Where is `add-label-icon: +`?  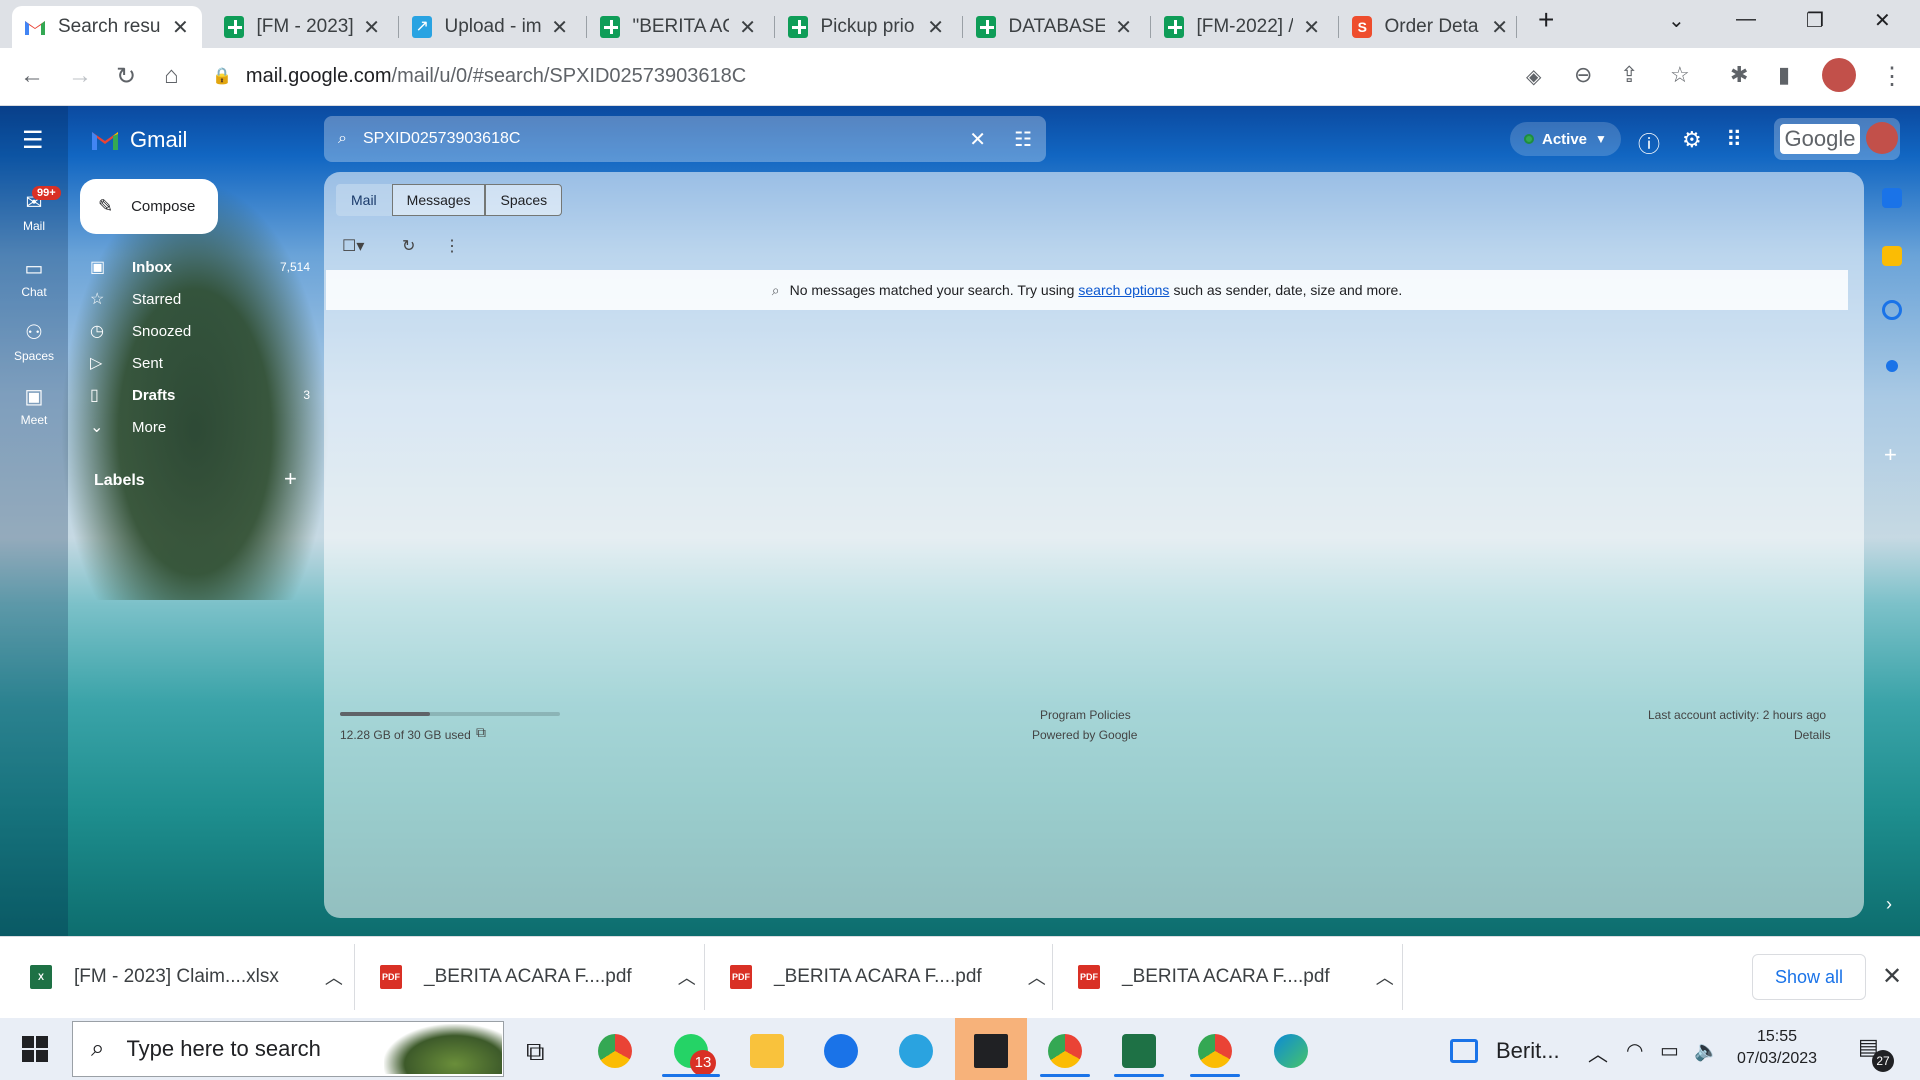
add-label-icon: + is located at coordinates (290, 479).